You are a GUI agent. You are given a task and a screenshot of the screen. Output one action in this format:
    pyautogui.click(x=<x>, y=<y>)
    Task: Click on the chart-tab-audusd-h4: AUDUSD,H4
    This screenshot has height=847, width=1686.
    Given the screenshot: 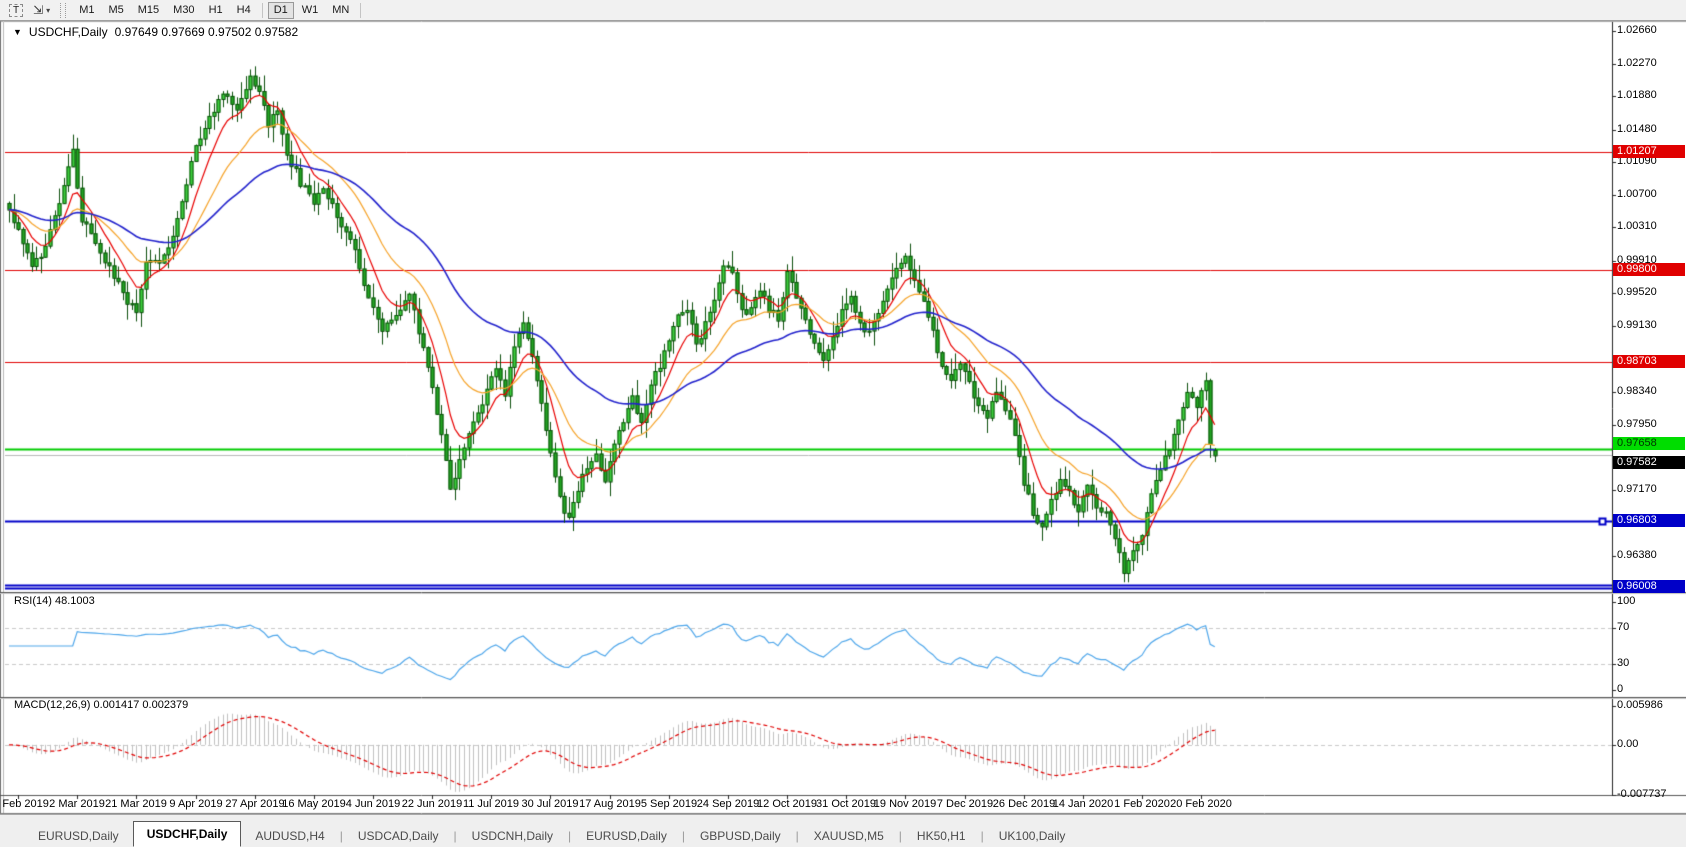 What is the action you would take?
    pyautogui.click(x=289, y=835)
    